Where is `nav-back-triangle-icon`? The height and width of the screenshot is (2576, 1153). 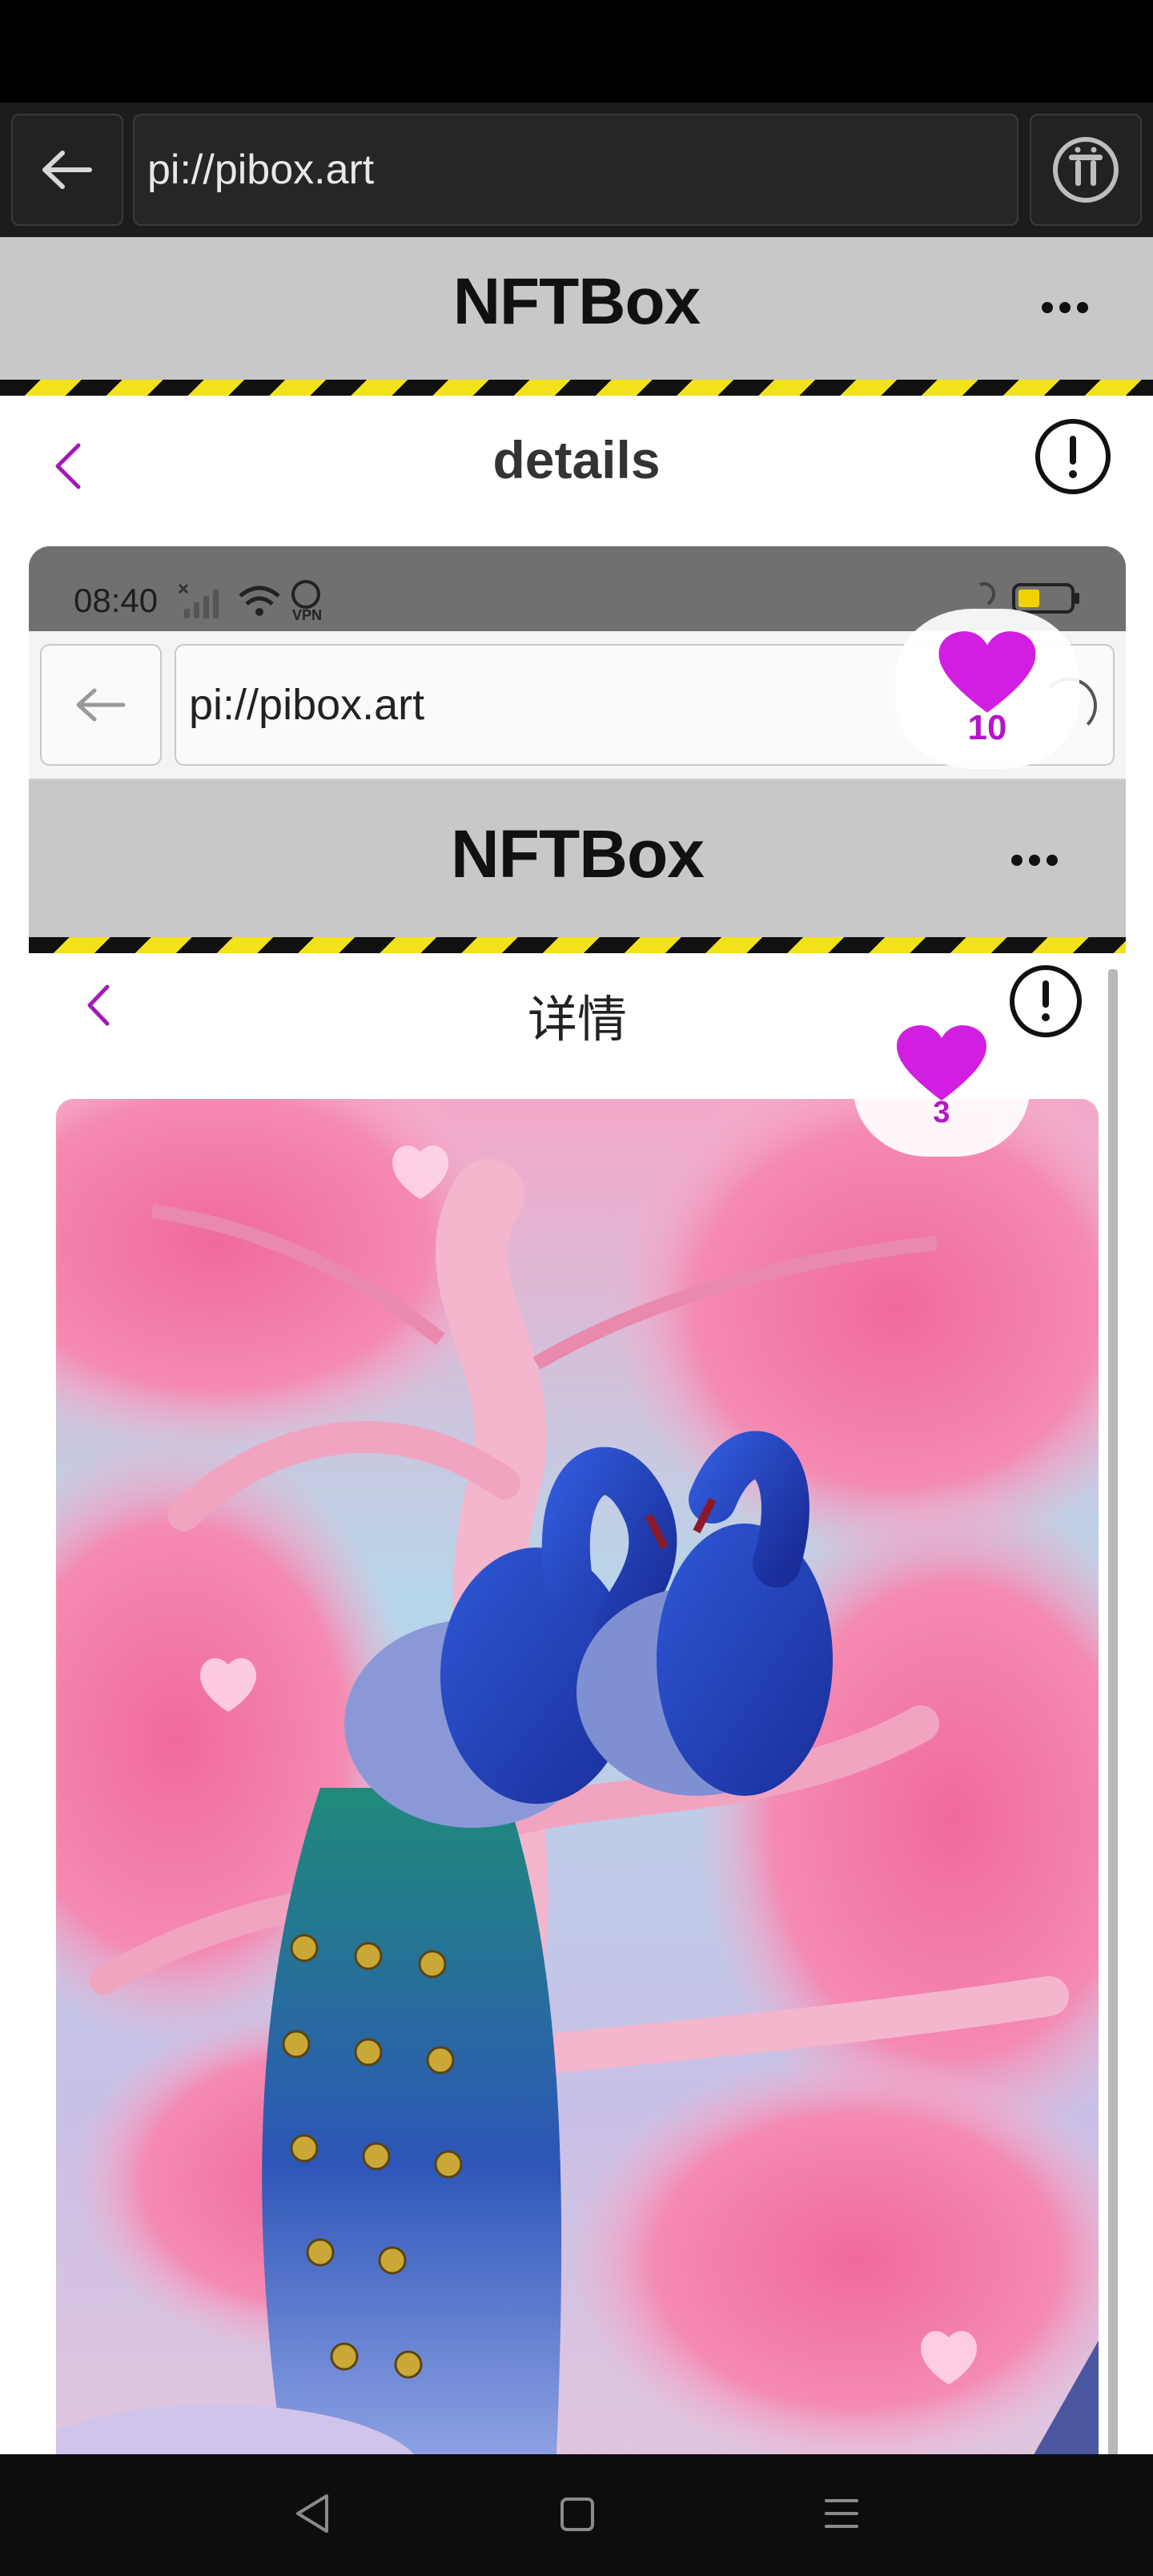
nav-back-triangle-icon is located at coordinates (311, 2513).